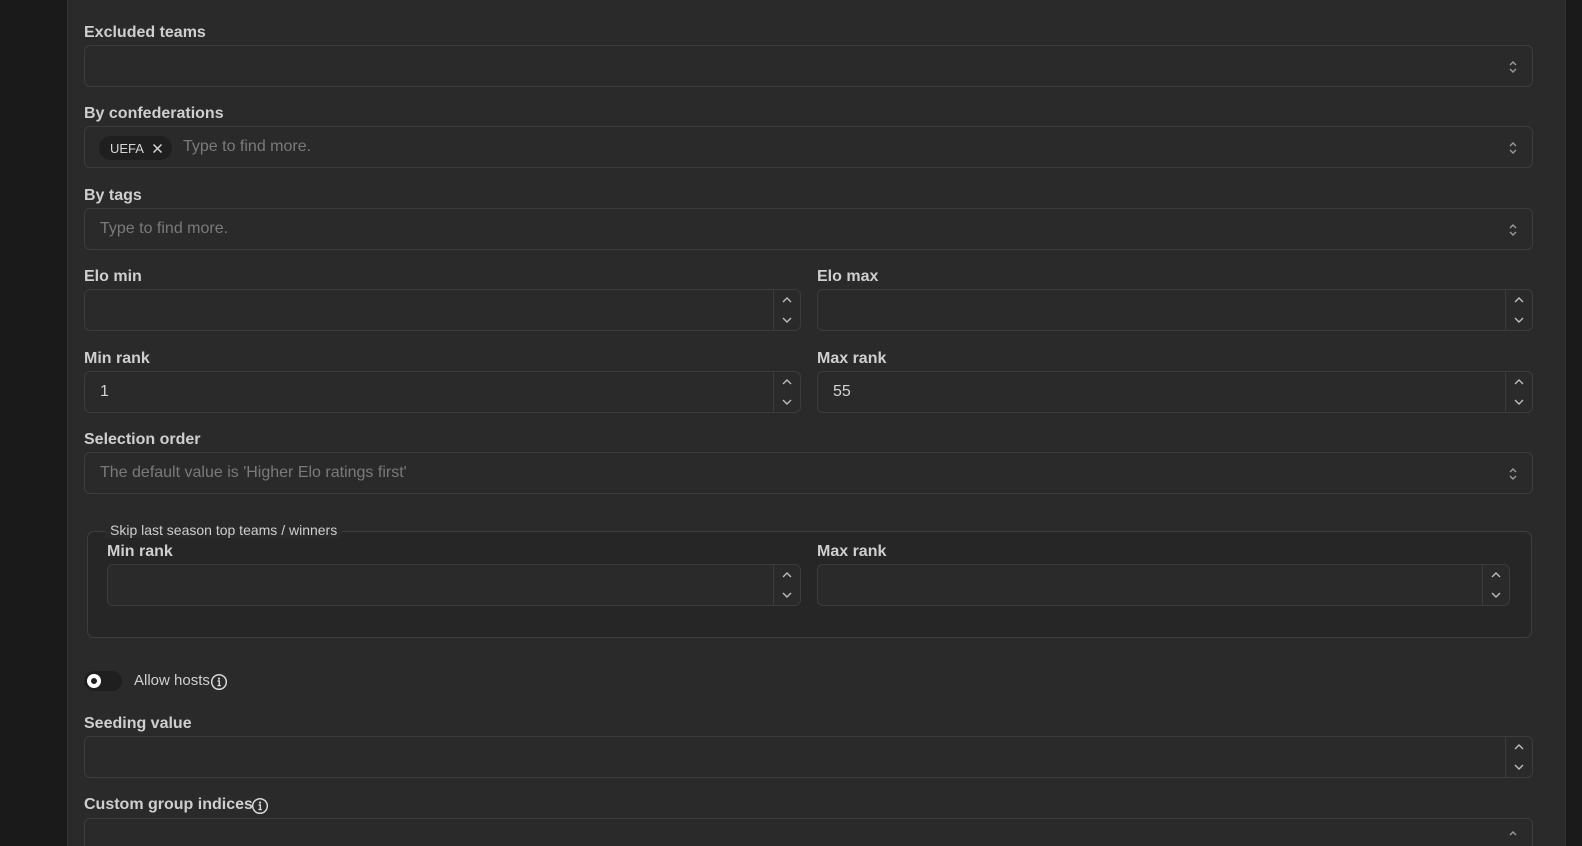  I want to click on max-rank-input: 55, so click(1175, 392).